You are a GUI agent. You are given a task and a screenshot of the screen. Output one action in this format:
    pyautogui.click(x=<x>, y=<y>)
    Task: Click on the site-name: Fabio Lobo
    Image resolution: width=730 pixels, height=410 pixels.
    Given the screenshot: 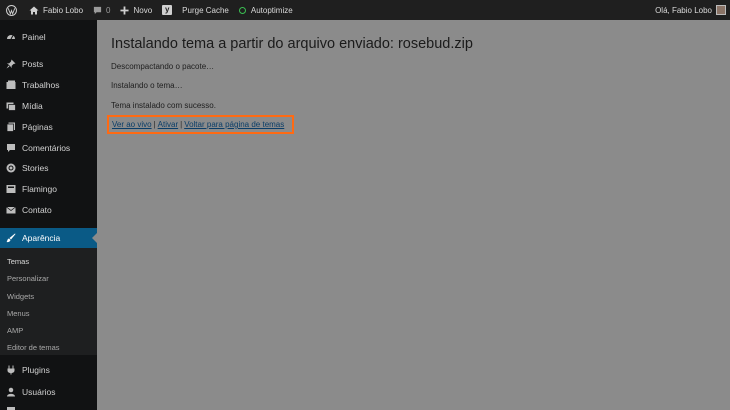 What is the action you would take?
    pyautogui.click(x=63, y=10)
    